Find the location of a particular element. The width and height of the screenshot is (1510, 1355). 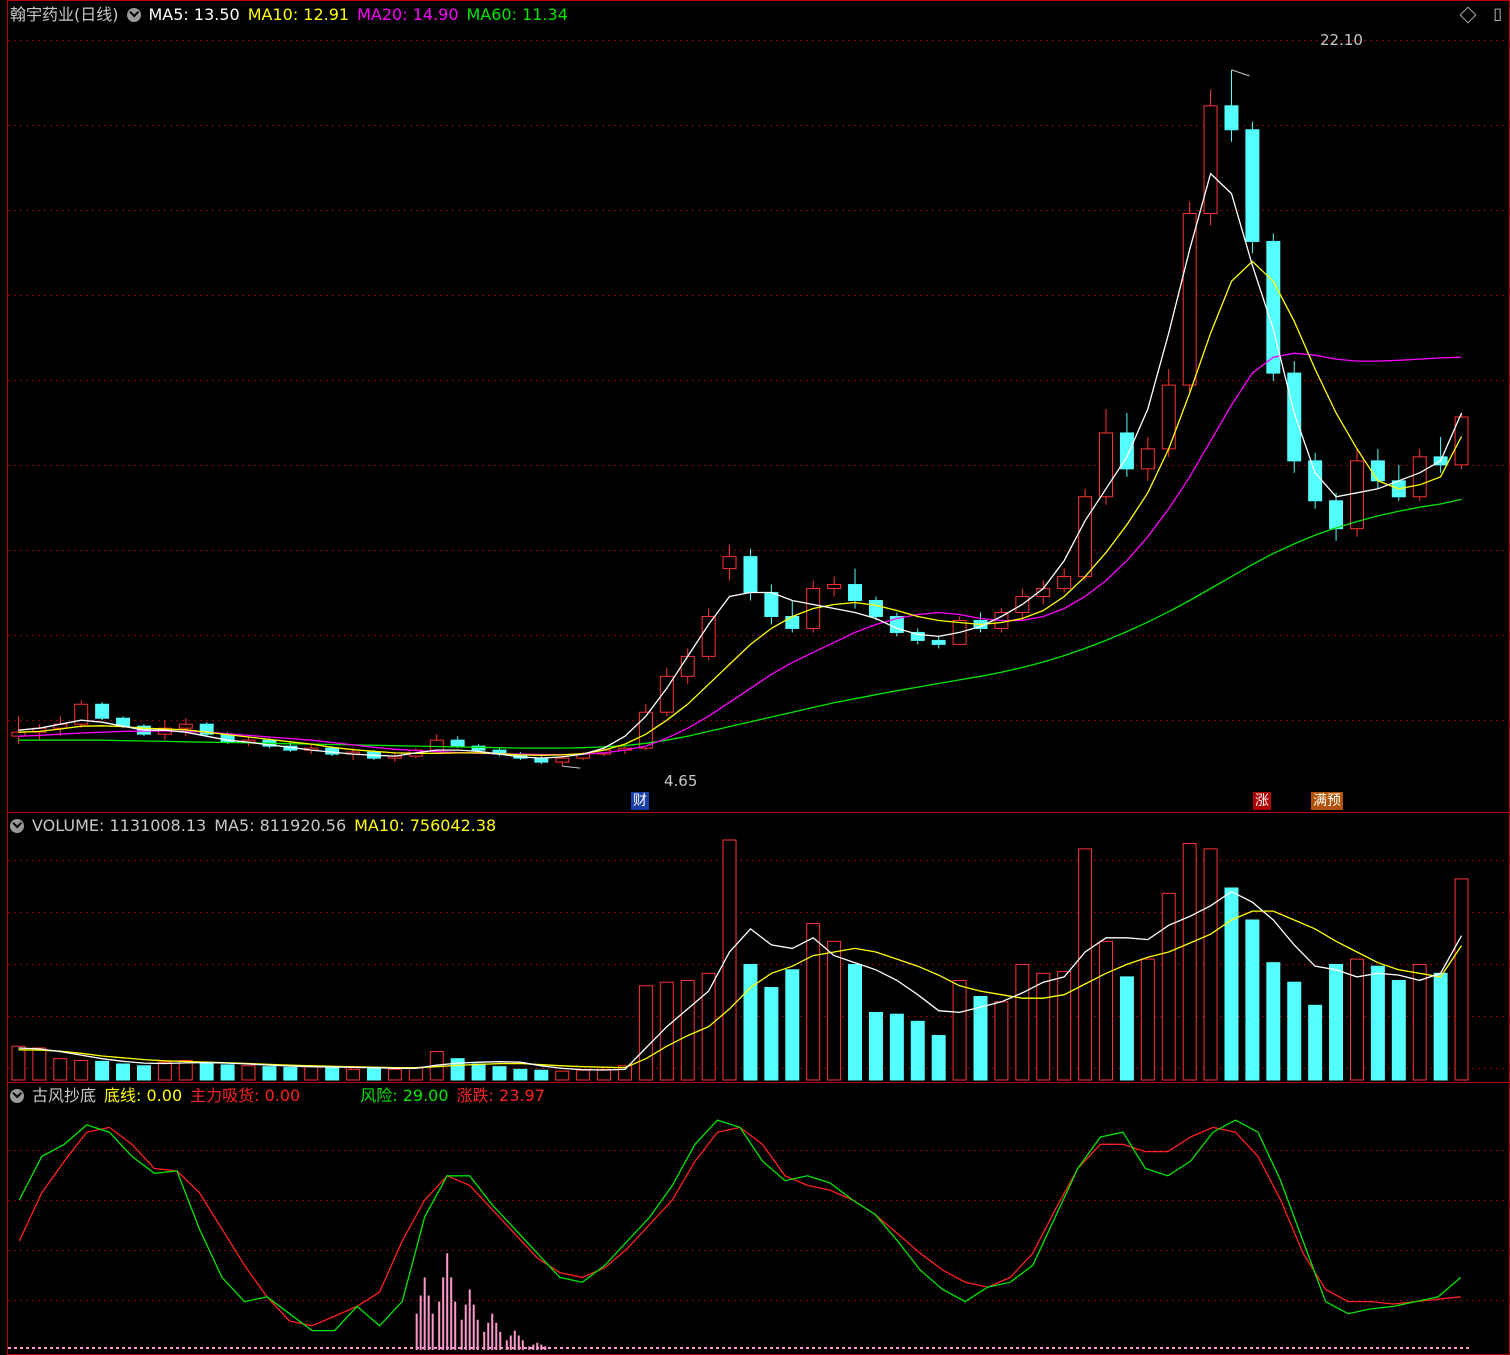

event-marker-cai: 财 is located at coordinates (640, 801).